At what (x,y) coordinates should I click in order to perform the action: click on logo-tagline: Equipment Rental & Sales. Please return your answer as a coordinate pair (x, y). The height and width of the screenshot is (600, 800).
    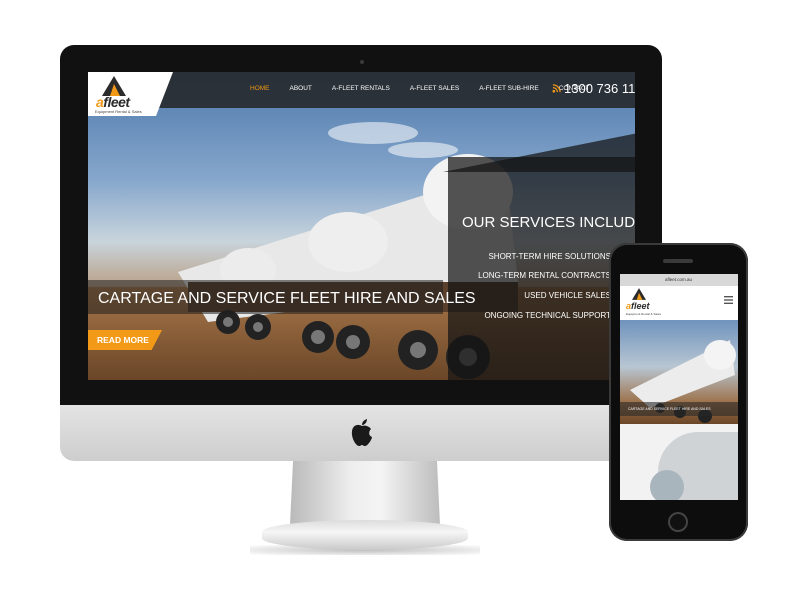
    Looking at the image, I should click on (118, 111).